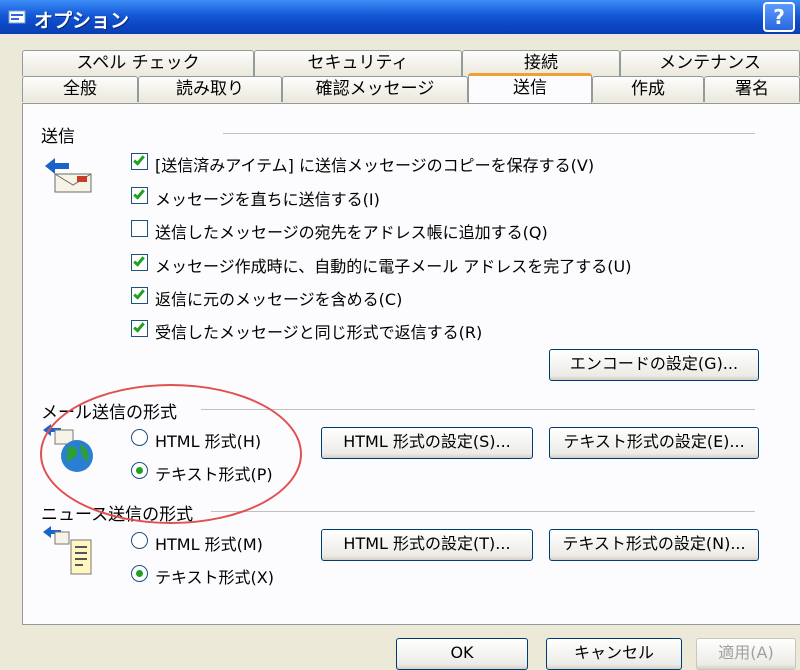 Image resolution: width=800 pixels, height=670 pixels. Describe the element at coordinates (80, 89) in the screenshot. I see `tab-general: 全般` at that location.